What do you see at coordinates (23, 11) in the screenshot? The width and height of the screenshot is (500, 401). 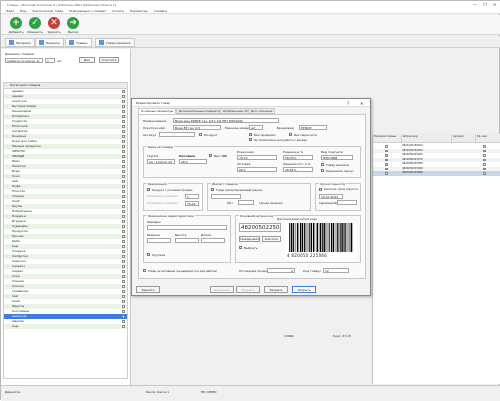 I see `menu-view: Вид` at bounding box center [23, 11].